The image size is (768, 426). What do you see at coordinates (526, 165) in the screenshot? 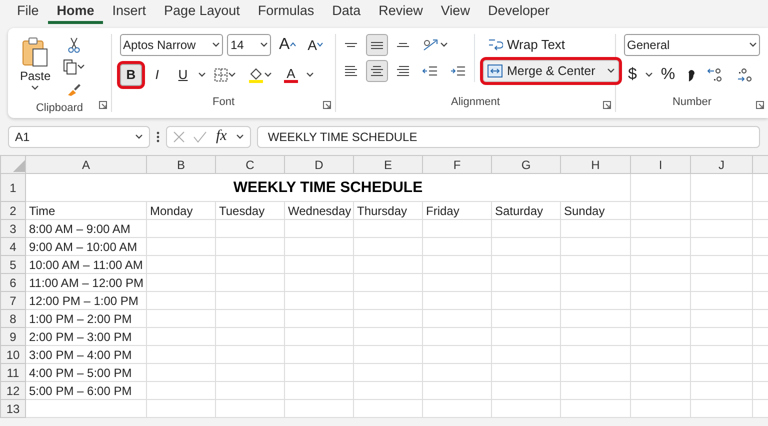
I see `column-header: G` at bounding box center [526, 165].